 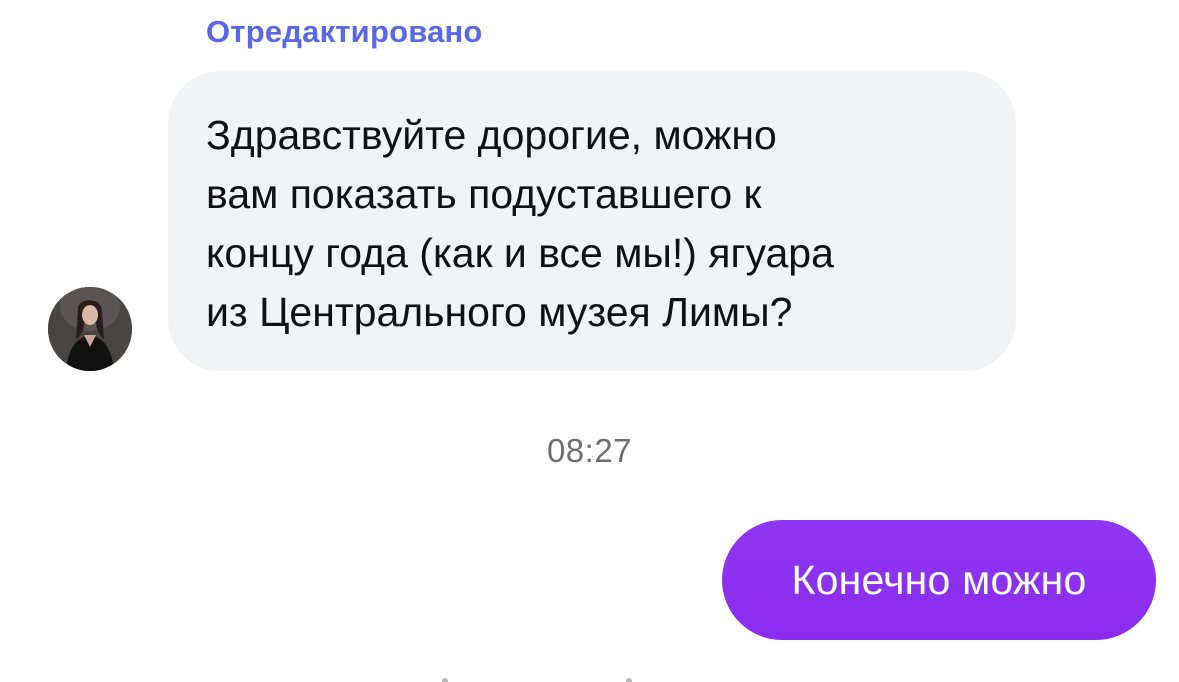 I want to click on clipped-next-row, so click(x=540, y=676).